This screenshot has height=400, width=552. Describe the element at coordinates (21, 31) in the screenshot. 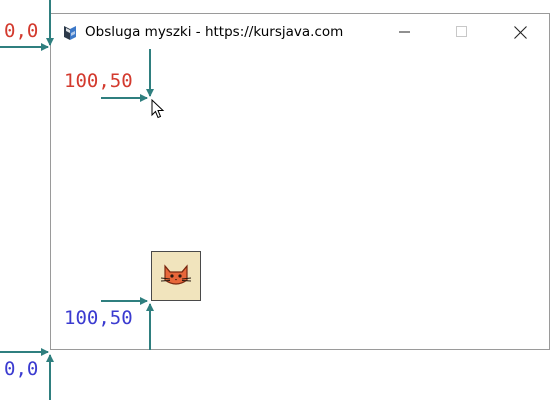

I see `screen-origin-label: 0,0` at that location.